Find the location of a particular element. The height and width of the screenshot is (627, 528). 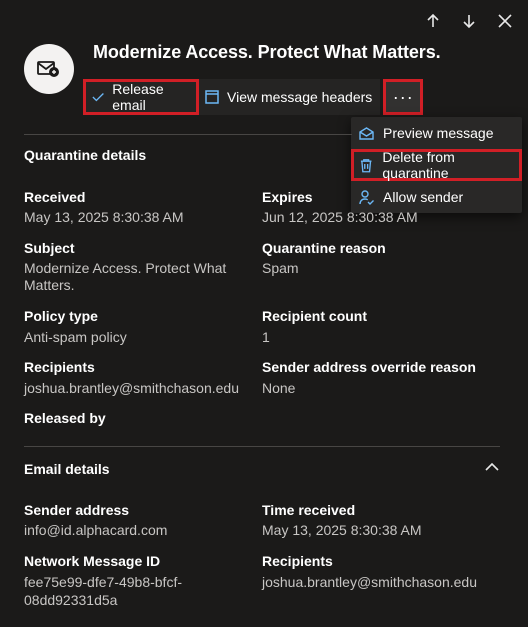

override-reason-label: Sender address override reason is located at coordinates (369, 367).